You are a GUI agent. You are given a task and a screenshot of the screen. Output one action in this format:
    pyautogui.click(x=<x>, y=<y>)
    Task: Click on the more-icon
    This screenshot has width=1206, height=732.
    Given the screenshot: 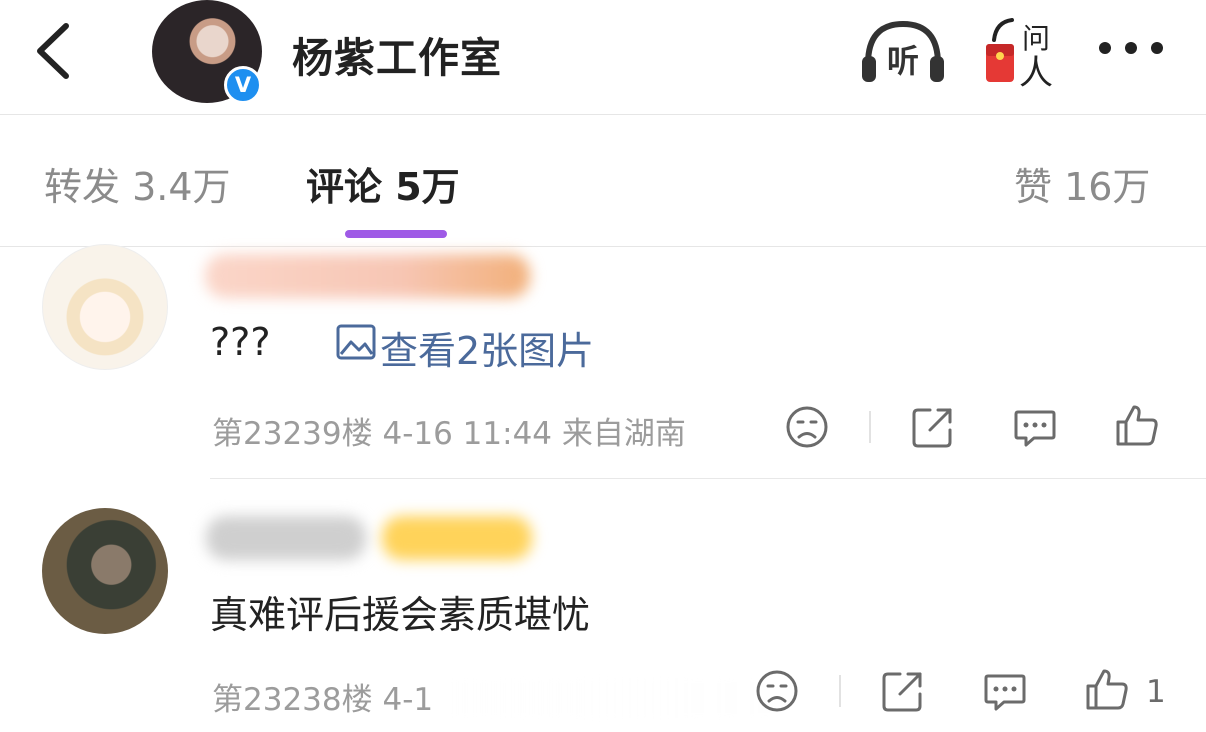 What is the action you would take?
    pyautogui.click(x=1131, y=48)
    